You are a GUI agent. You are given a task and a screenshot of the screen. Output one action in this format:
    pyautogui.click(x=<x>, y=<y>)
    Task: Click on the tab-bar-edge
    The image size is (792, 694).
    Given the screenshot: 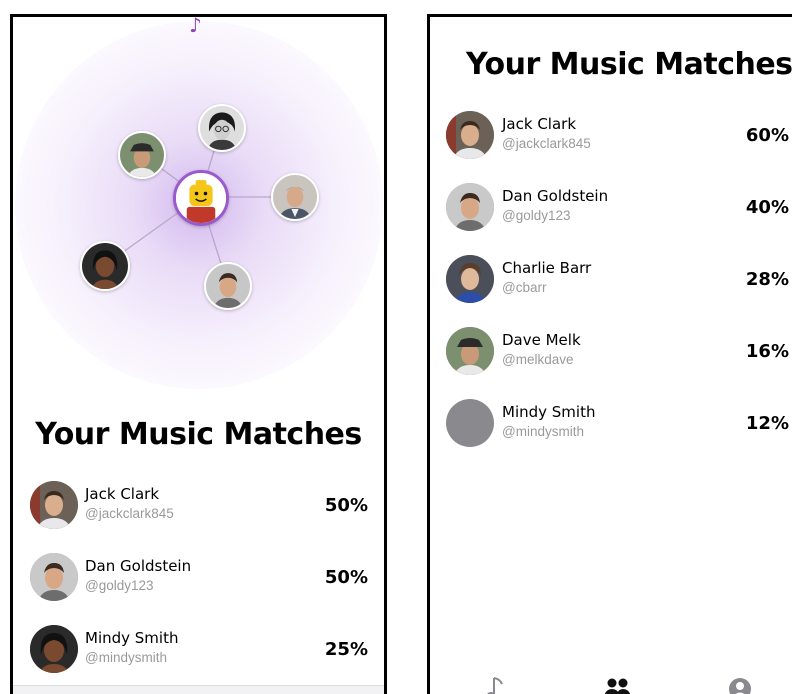 What is the action you would take?
    pyautogui.click(x=198, y=689)
    